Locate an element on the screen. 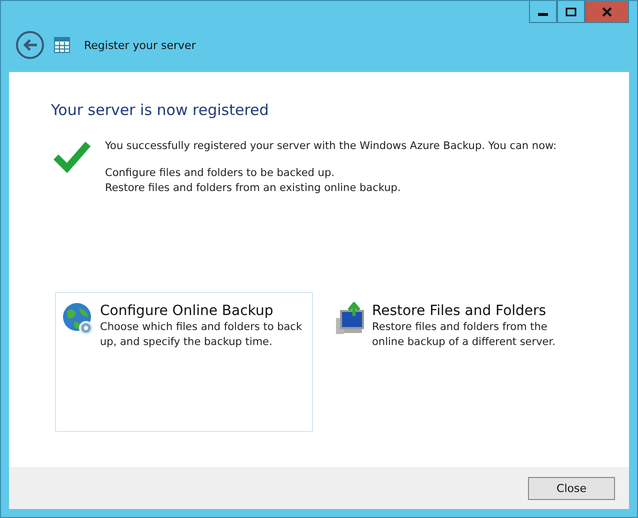 The height and width of the screenshot is (518, 638). close-icon is located at coordinates (607, 11).